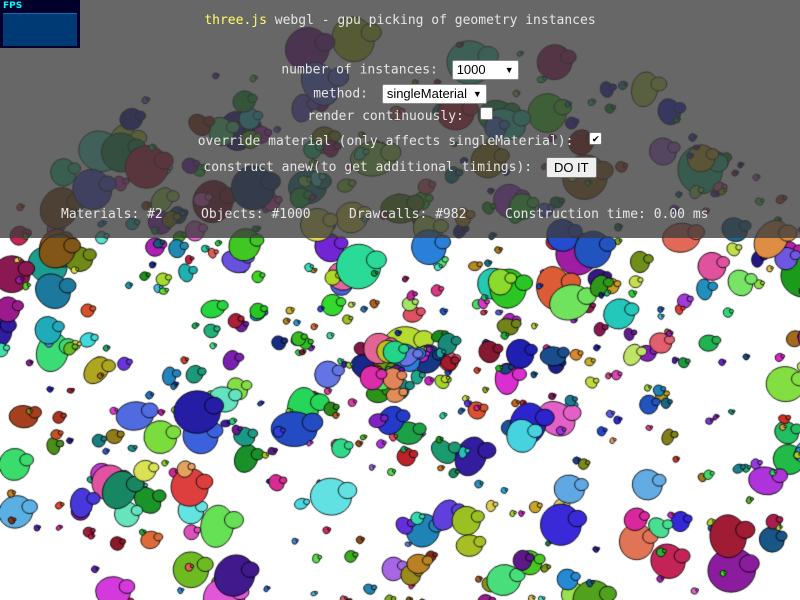  I want to click on method-value: singleMaterial, so click(427, 93).